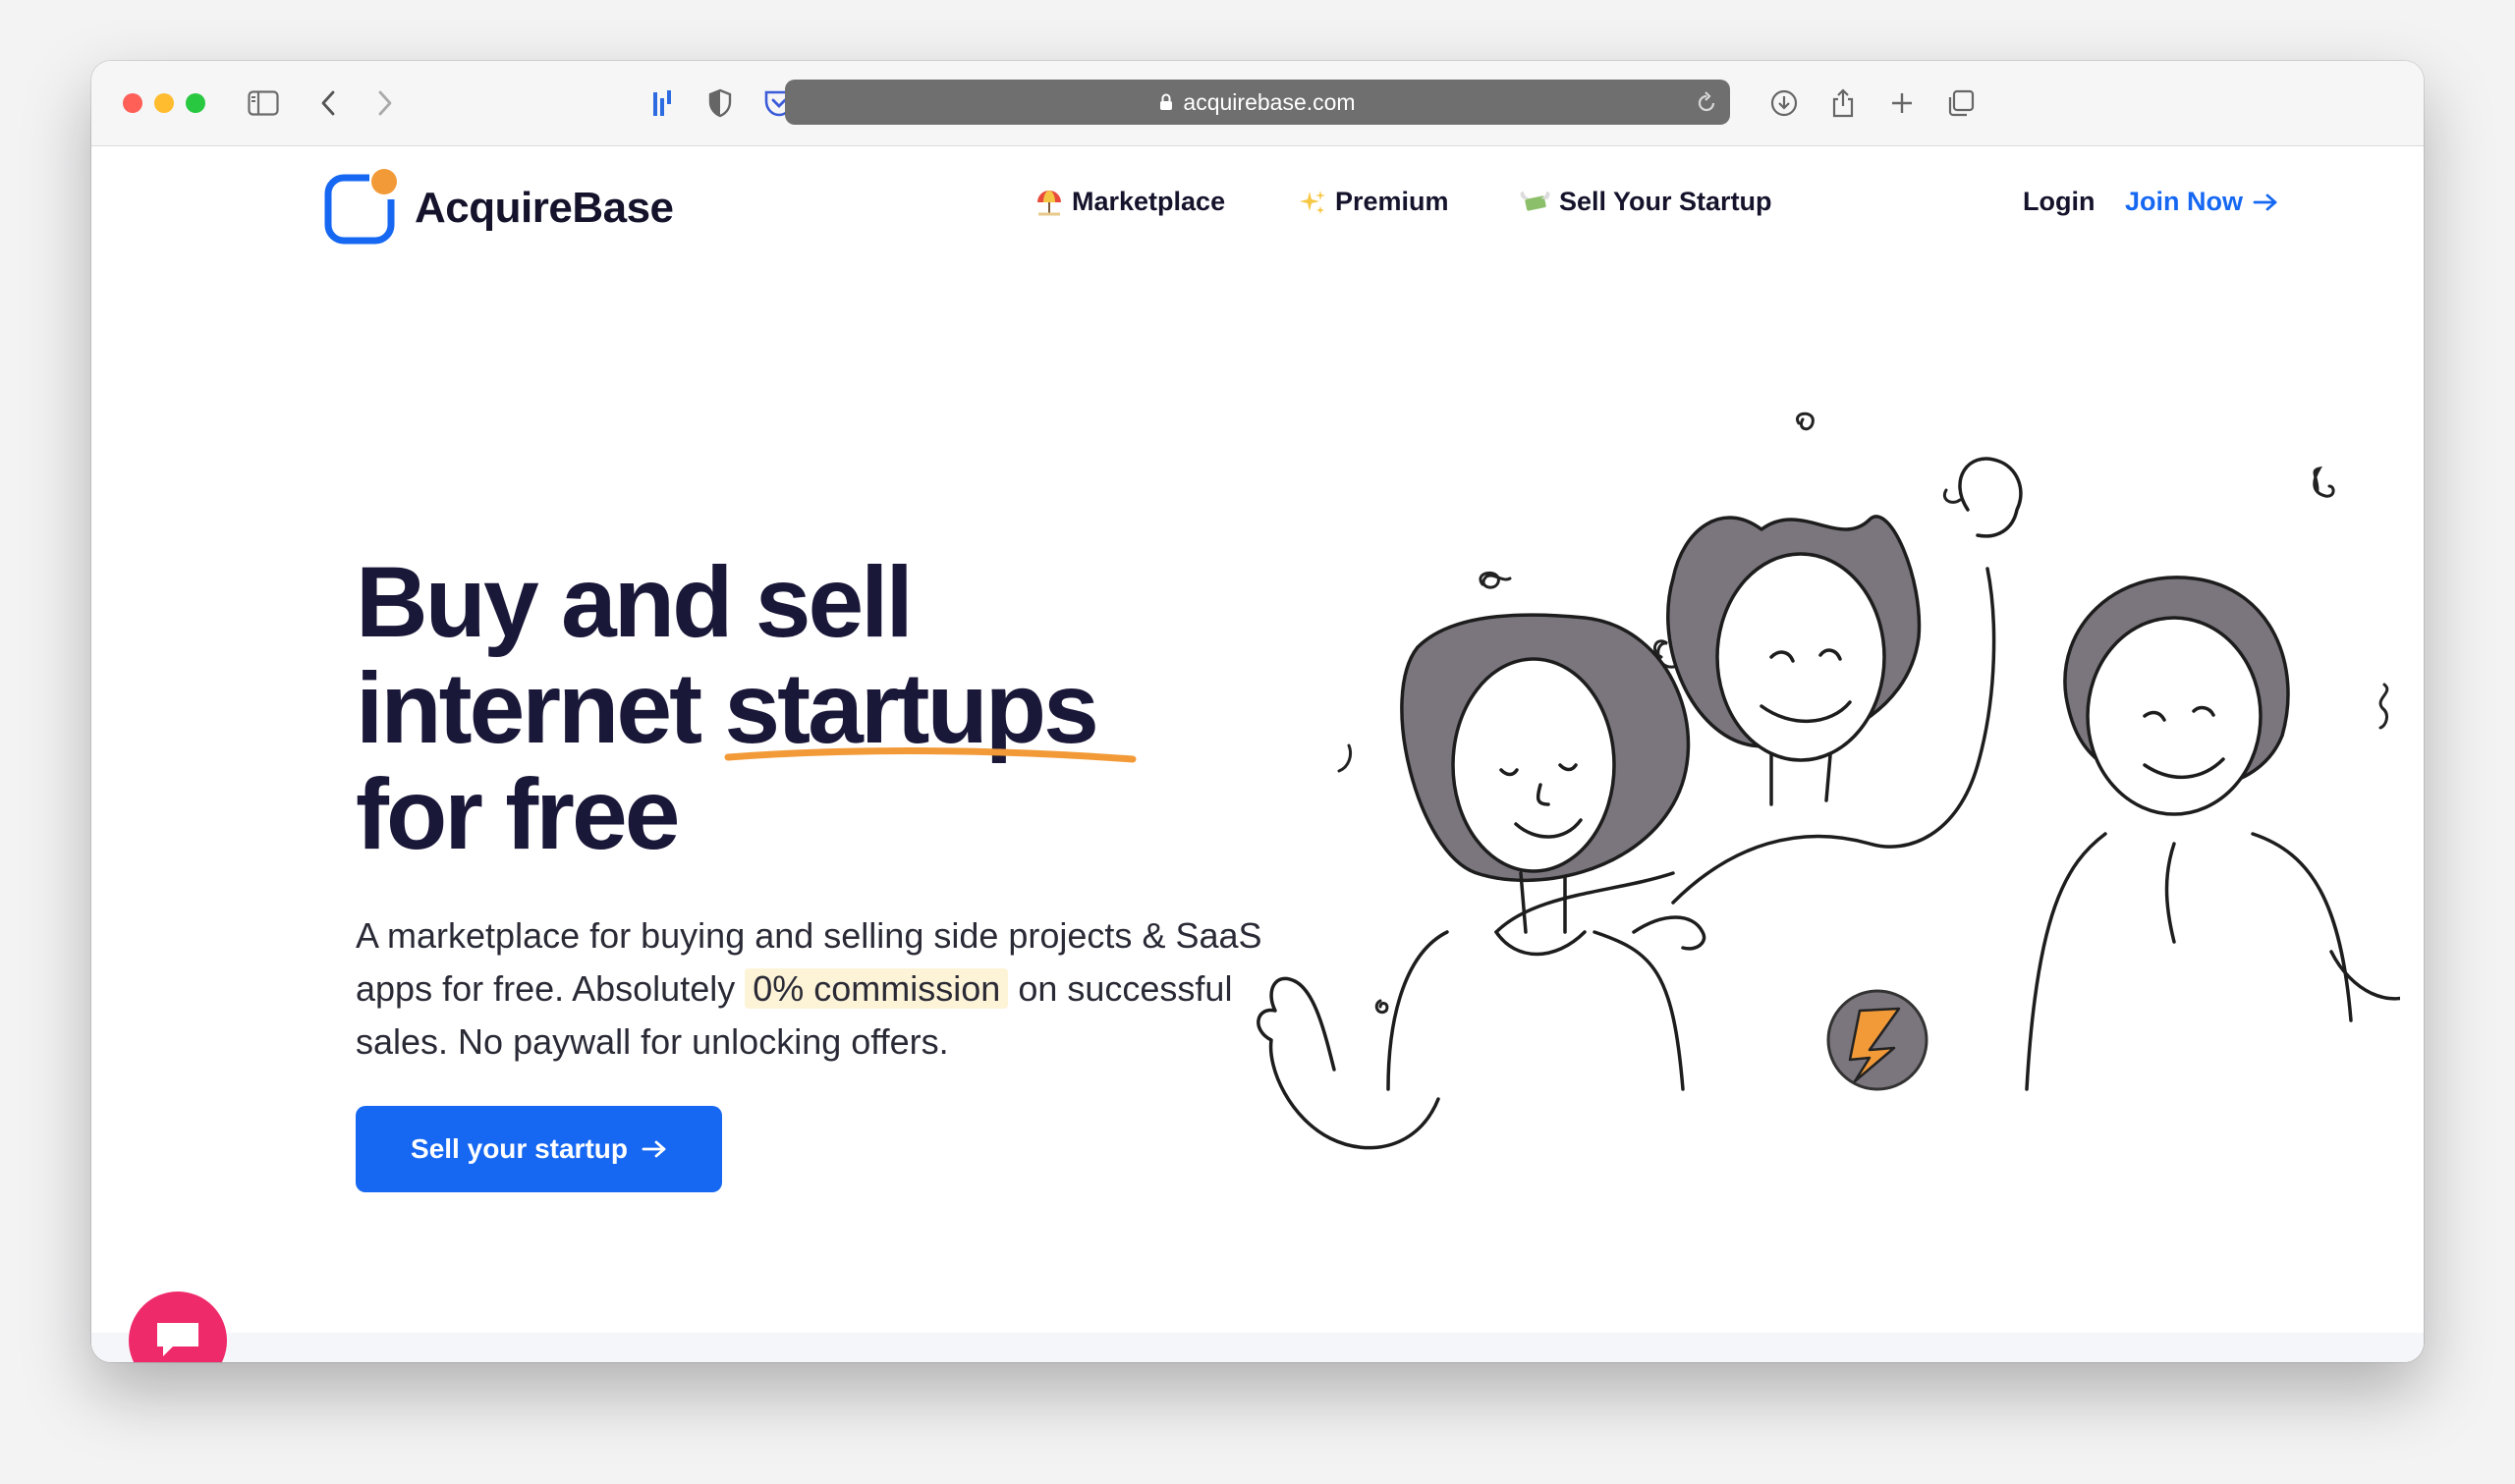 The height and width of the screenshot is (1484, 2515). I want to click on downloads-icon, so click(1784, 103).